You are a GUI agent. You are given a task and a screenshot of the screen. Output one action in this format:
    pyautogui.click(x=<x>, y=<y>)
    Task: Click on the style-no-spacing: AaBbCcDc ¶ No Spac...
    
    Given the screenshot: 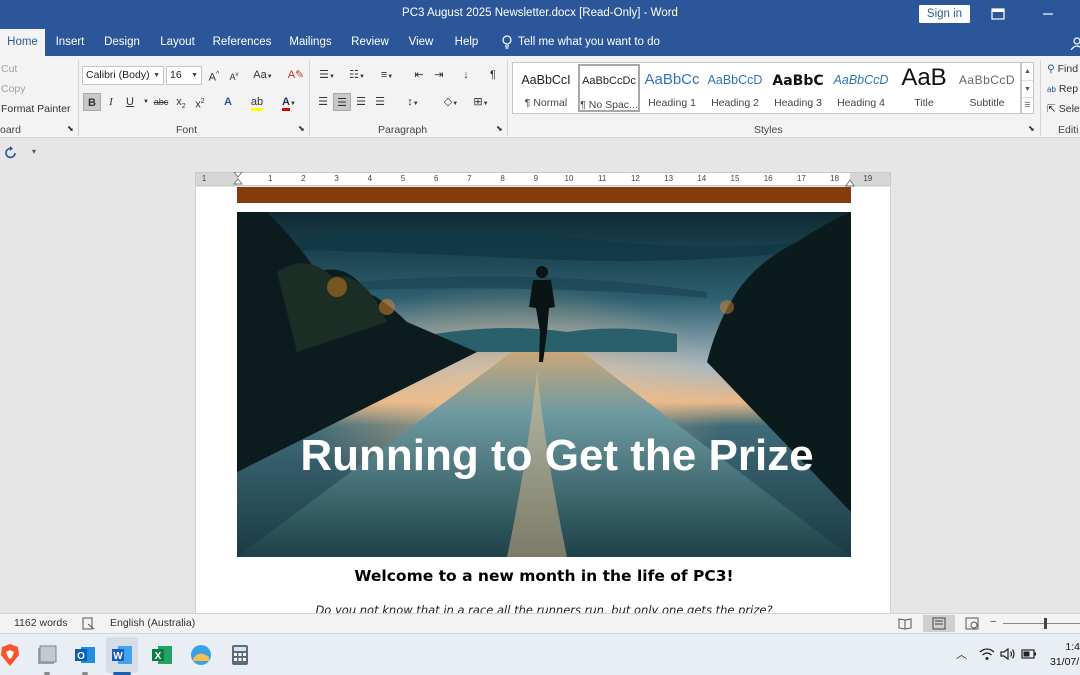 What is the action you would take?
    pyautogui.click(x=609, y=88)
    